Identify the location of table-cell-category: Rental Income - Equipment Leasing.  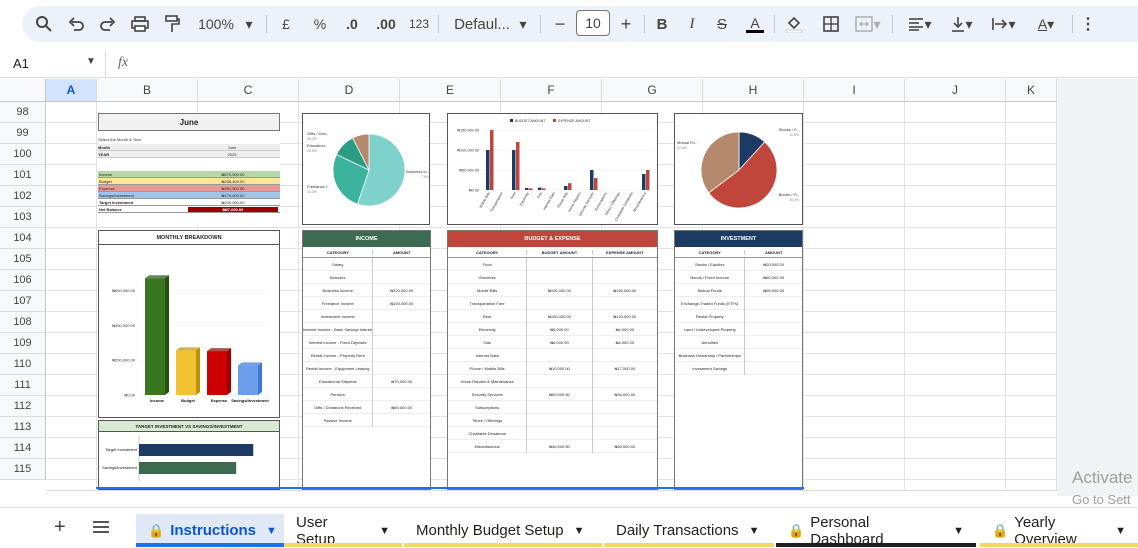
(337, 368).